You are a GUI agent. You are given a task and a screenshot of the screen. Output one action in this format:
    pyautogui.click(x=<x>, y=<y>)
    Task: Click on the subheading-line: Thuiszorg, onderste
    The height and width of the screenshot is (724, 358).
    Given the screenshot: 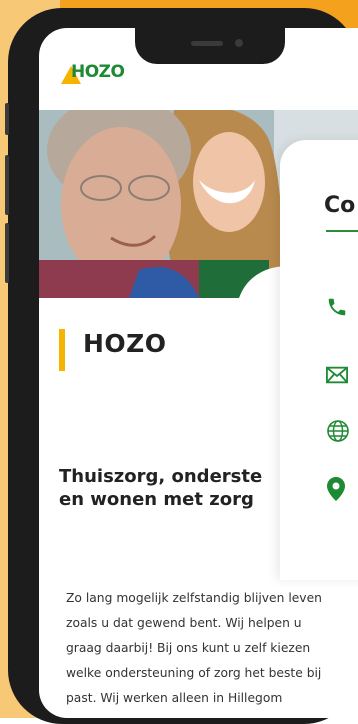 What is the action you would take?
    pyautogui.click(x=161, y=476)
    